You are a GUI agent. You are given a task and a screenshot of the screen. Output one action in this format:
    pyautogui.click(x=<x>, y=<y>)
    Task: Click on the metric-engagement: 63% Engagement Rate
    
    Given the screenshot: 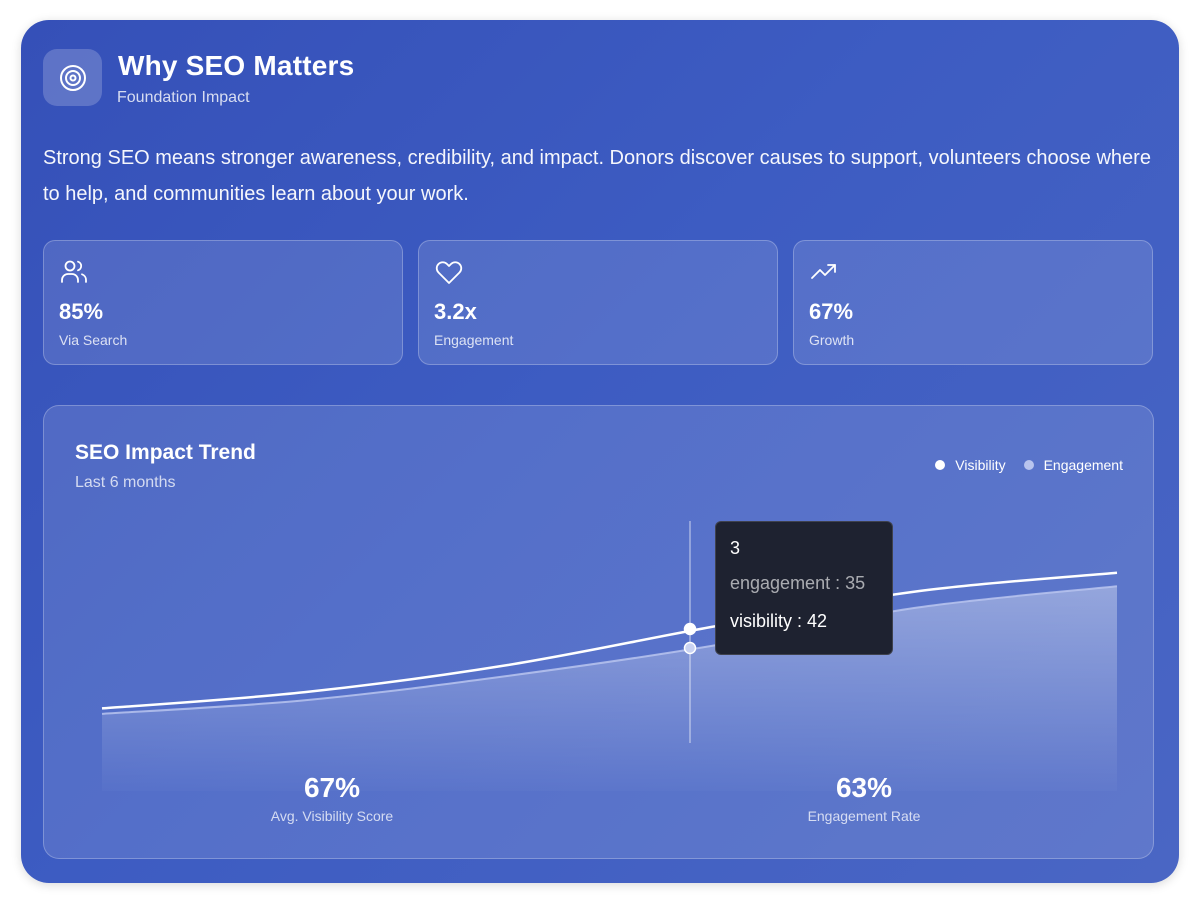 What is the action you would take?
    pyautogui.click(x=864, y=798)
    